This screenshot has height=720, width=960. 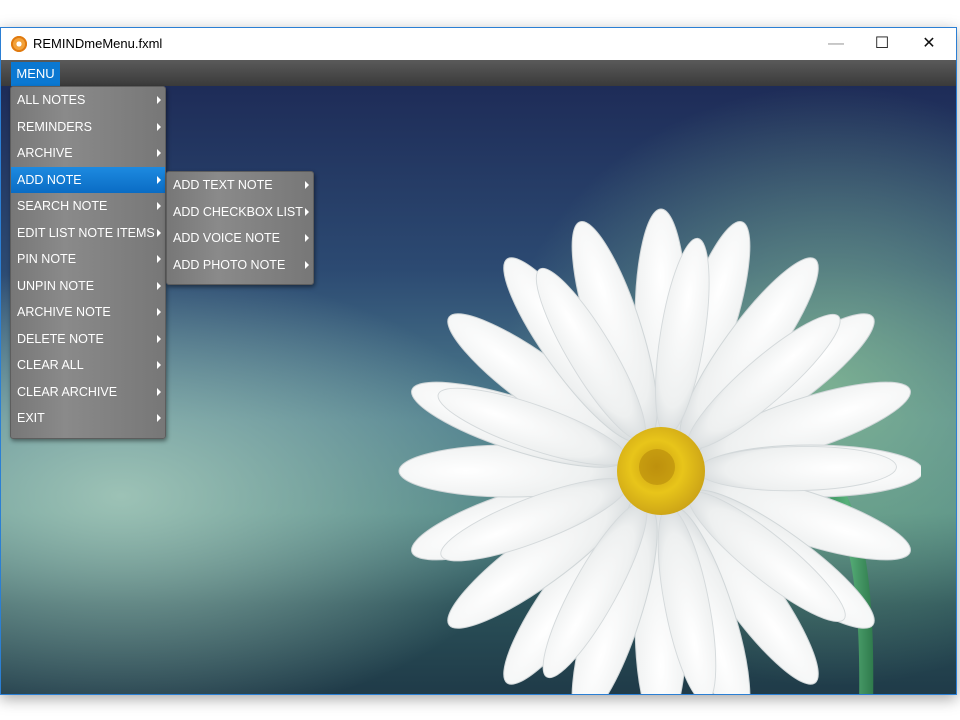 What do you see at coordinates (229, 264) in the screenshot?
I see `submenu-item-label: ADD PHOTO NOTE` at bounding box center [229, 264].